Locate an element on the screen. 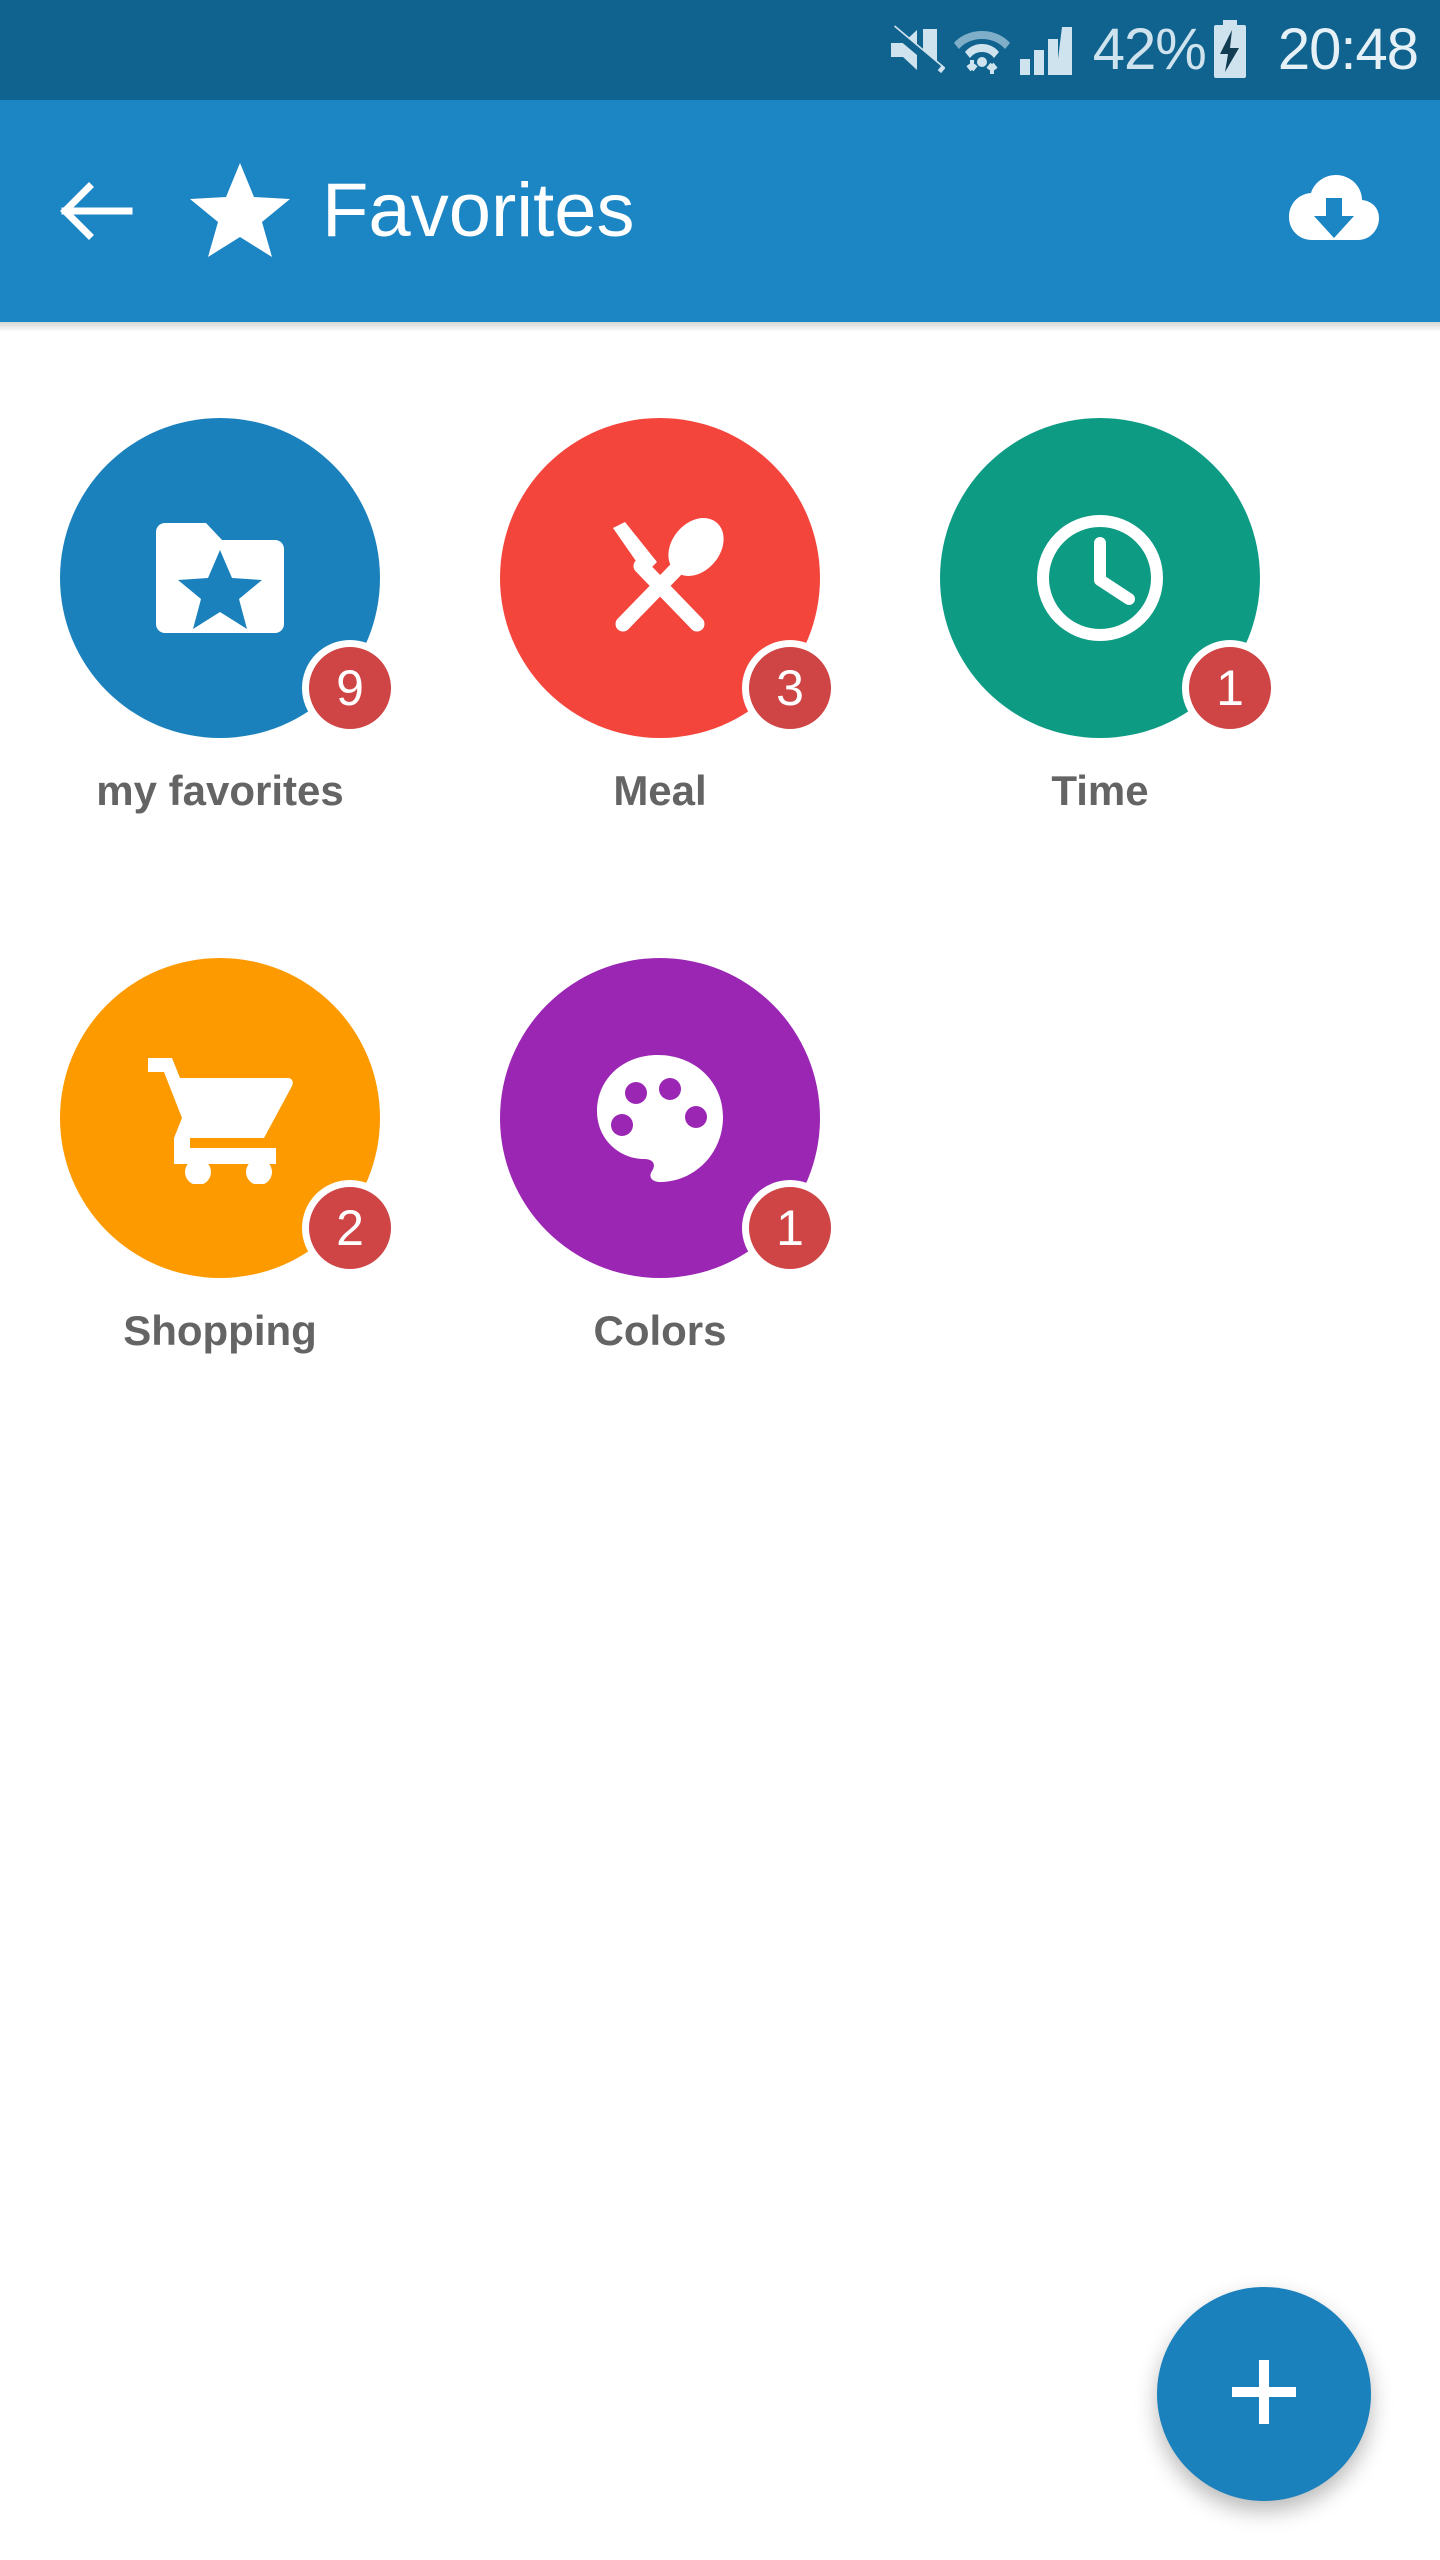 The image size is (1440, 2560). icon-container: 3 is located at coordinates (669, 578).